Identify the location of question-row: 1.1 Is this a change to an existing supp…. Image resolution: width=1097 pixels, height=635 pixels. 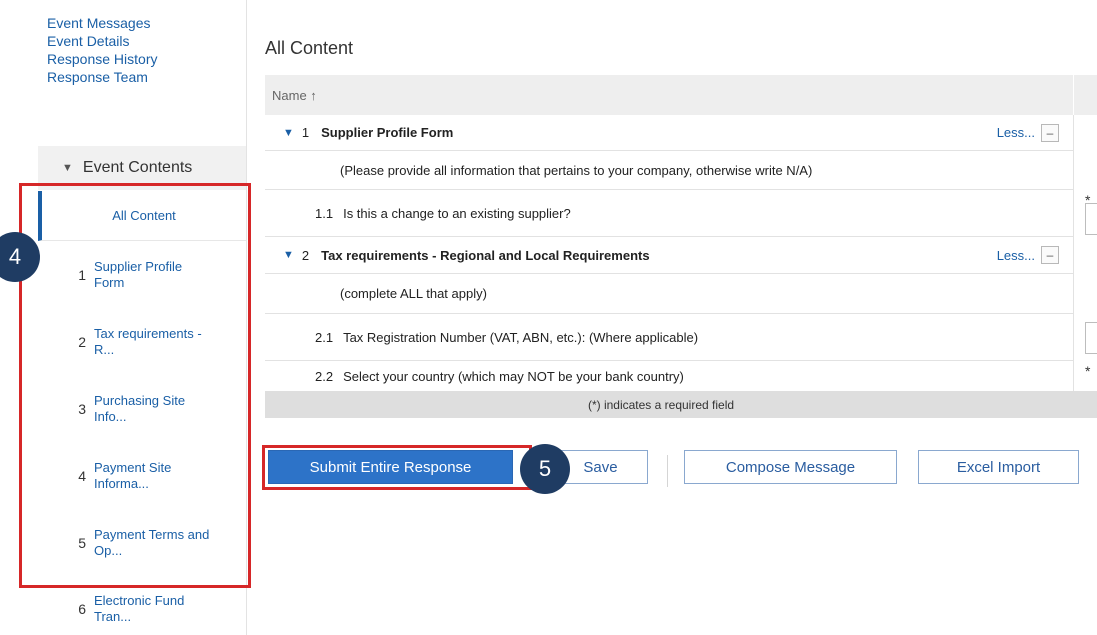
(669, 213).